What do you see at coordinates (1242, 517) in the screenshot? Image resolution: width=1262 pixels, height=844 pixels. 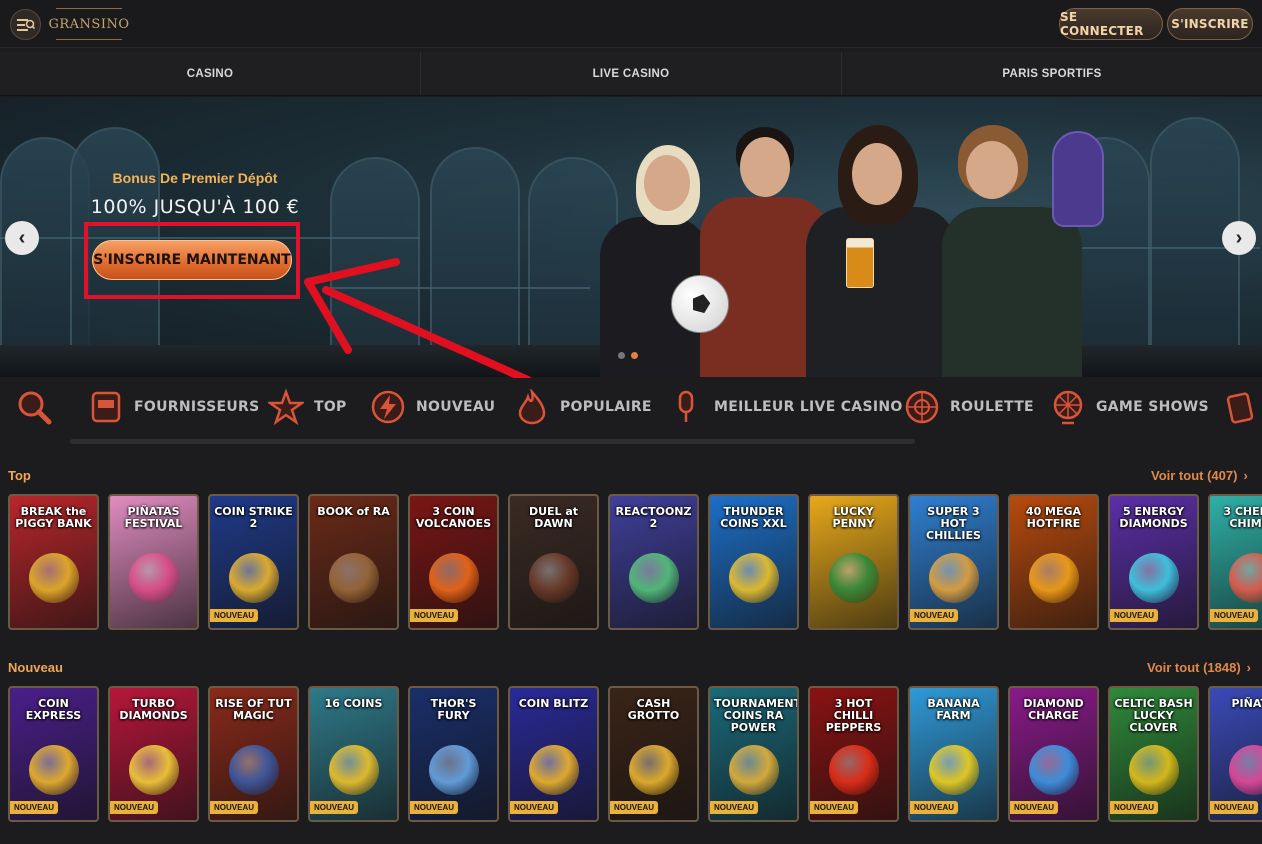 I see `game-title: 3 CHEEKY CHIMPS` at bounding box center [1242, 517].